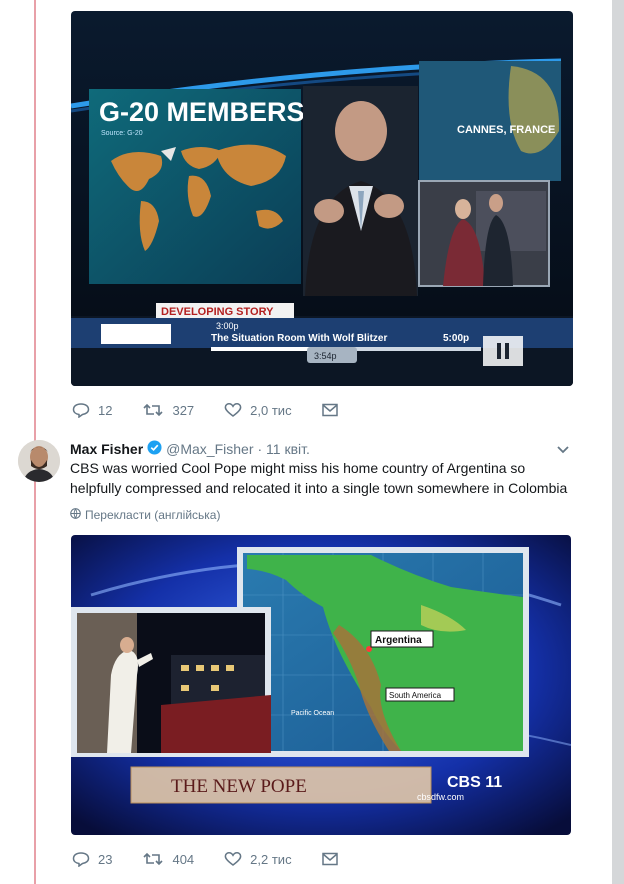 This screenshot has height=884, width=624. Describe the element at coordinates (39, 461) in the screenshot. I see `avatar` at that location.